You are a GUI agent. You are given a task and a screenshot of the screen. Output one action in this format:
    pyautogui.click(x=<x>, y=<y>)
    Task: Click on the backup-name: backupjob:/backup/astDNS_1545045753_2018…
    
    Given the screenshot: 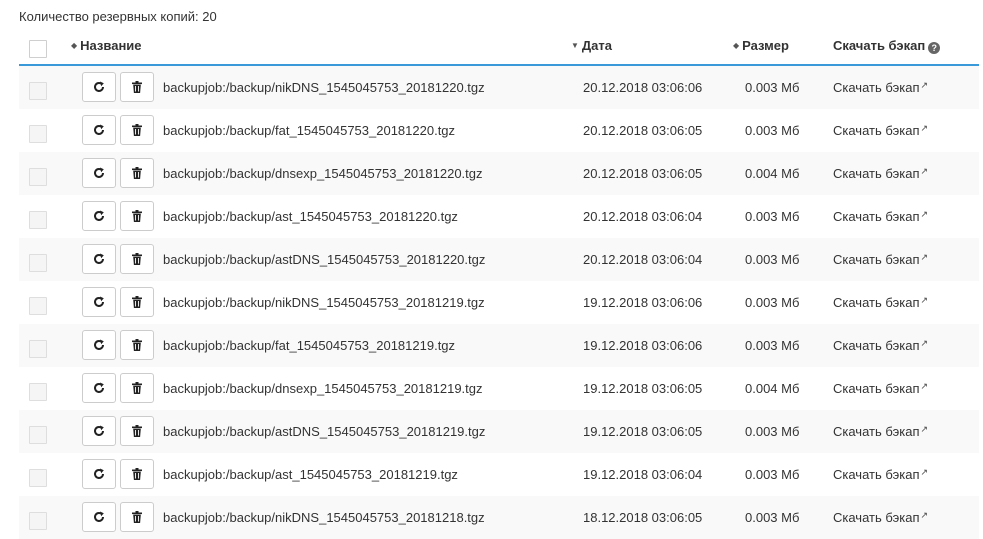 What is the action you would take?
    pyautogui.click(x=324, y=431)
    